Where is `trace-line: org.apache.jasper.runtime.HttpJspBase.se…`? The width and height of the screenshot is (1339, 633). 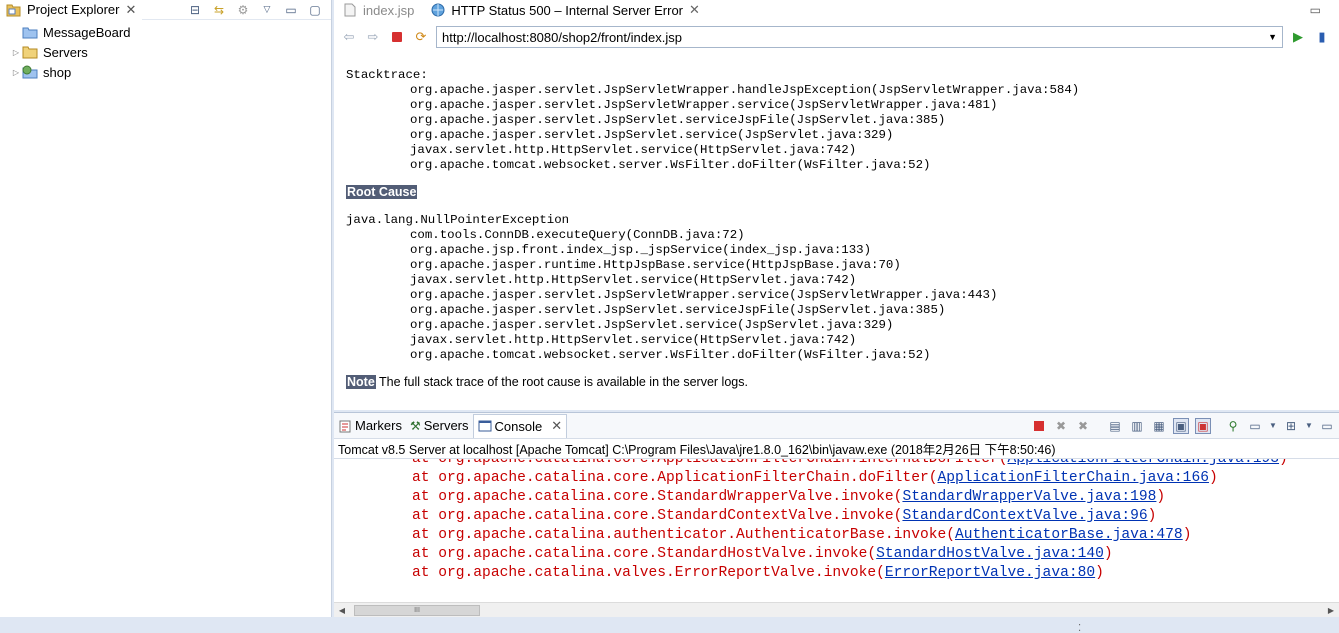 trace-line: org.apache.jasper.runtime.HttpJspBase.se… is located at coordinates (655, 265).